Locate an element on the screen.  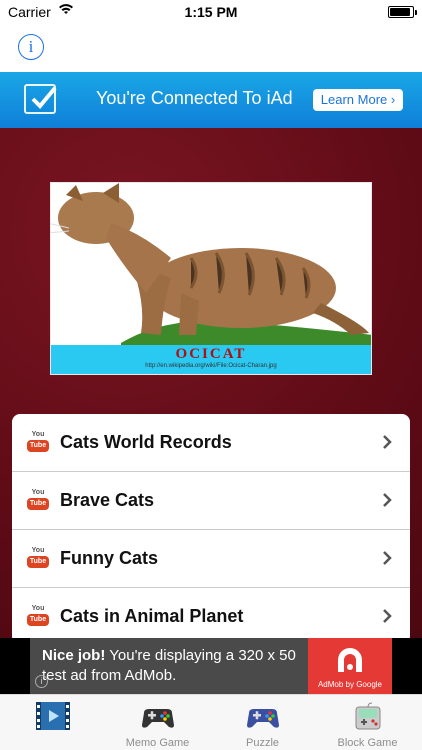
list-item: You Tube Cats World Records is located at coordinates (211, 443).